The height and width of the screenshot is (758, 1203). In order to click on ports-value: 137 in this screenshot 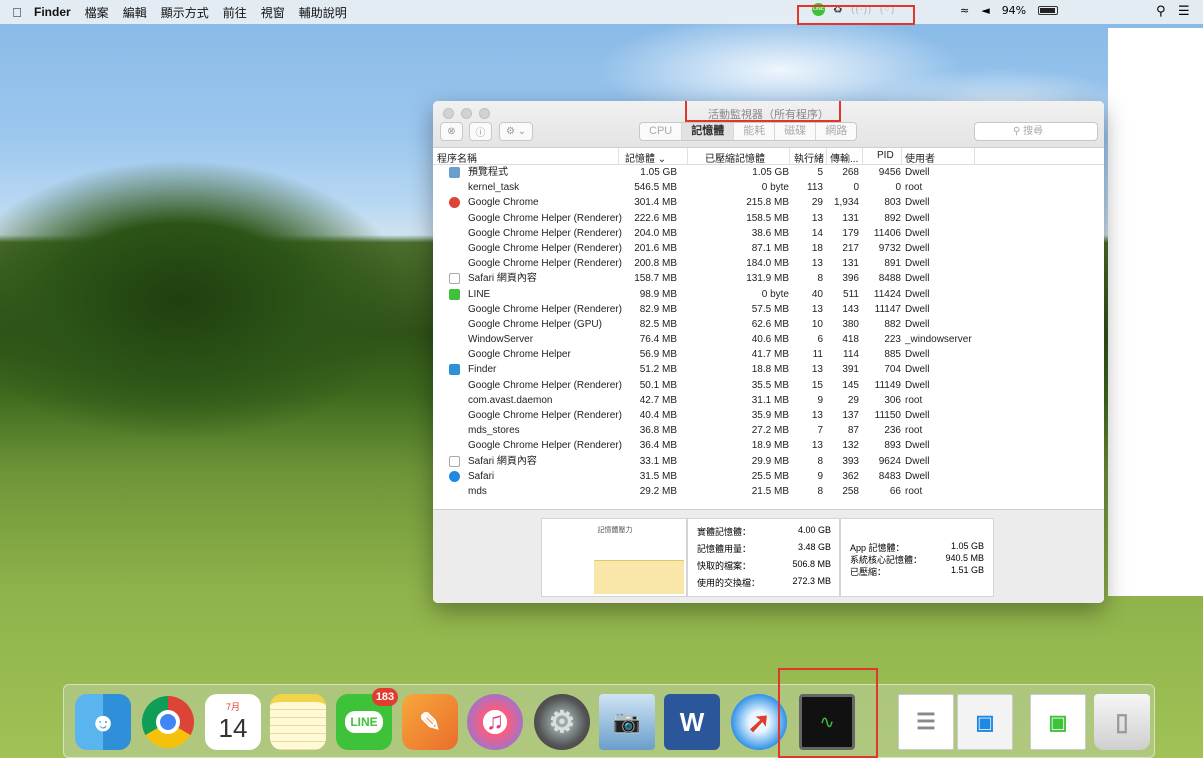, I will do `click(850, 415)`.